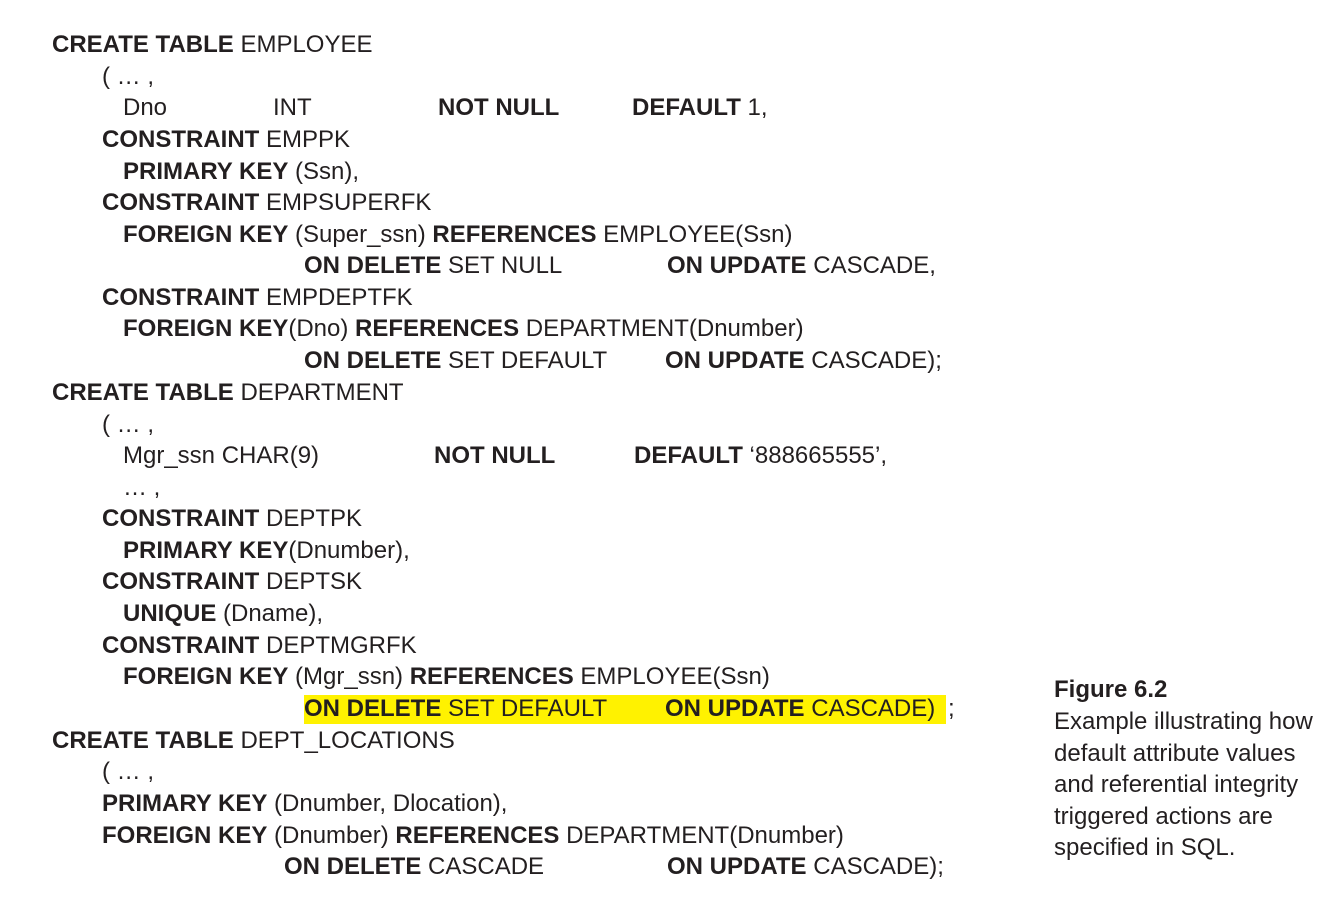 This screenshot has height=898, width=1320. What do you see at coordinates (754, 107) in the screenshot?
I see `default-value: 1,` at bounding box center [754, 107].